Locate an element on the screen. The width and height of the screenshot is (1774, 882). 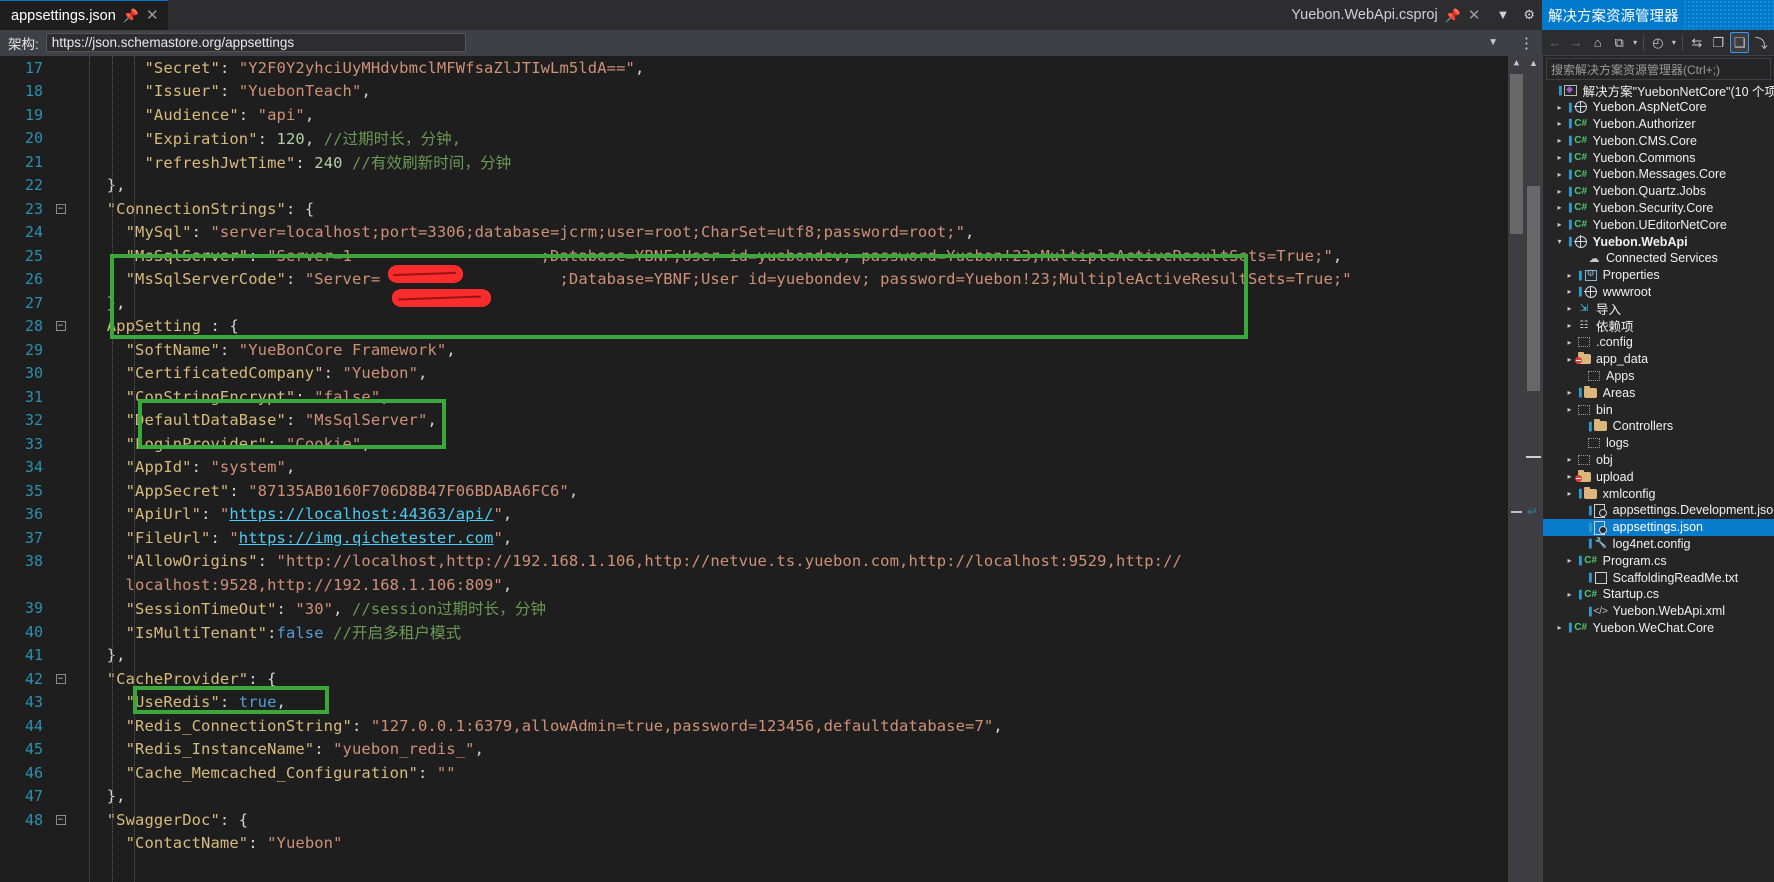
code-line: 33 "LoginProvider": "Cookie", is located at coordinates (762, 444).